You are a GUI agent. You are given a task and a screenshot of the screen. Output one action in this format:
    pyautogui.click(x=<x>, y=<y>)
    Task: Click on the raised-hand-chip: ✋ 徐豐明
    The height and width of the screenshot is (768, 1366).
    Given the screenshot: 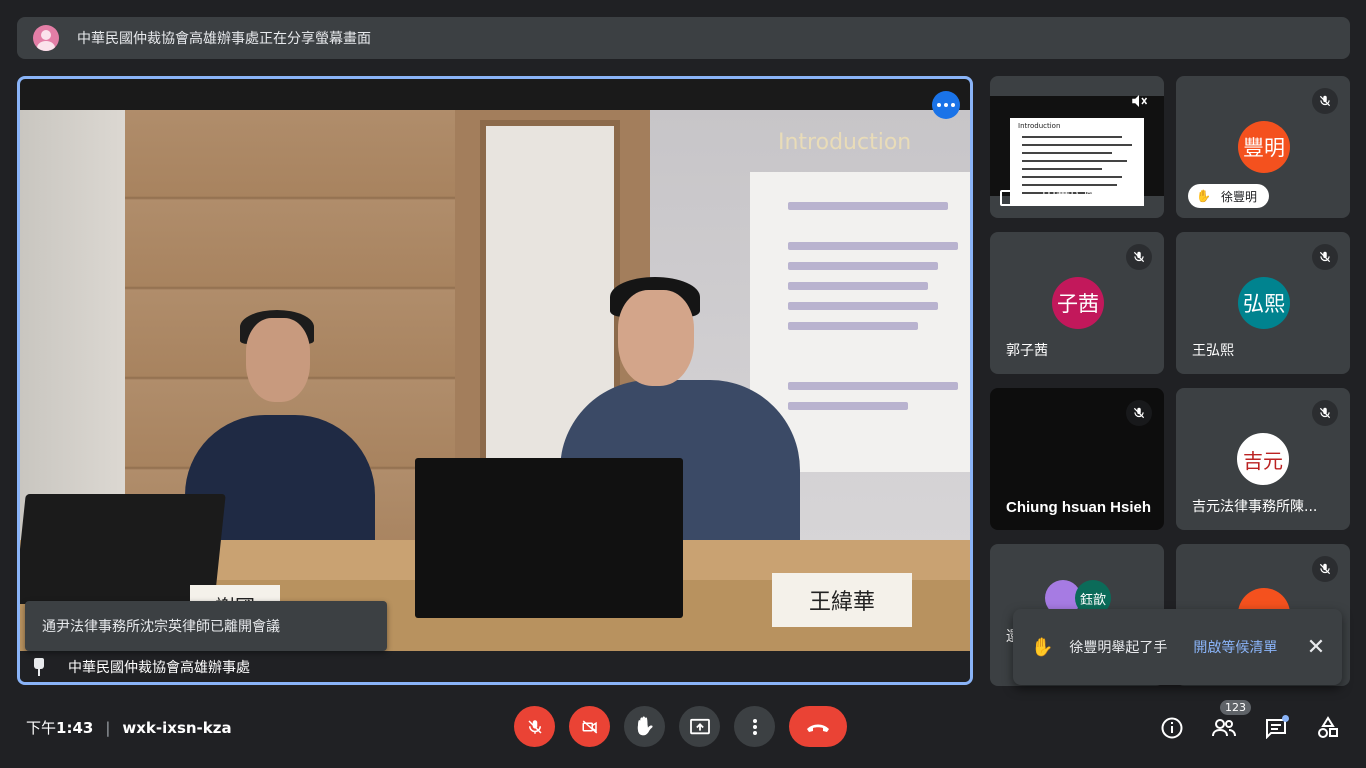 What is the action you would take?
    pyautogui.click(x=1228, y=196)
    